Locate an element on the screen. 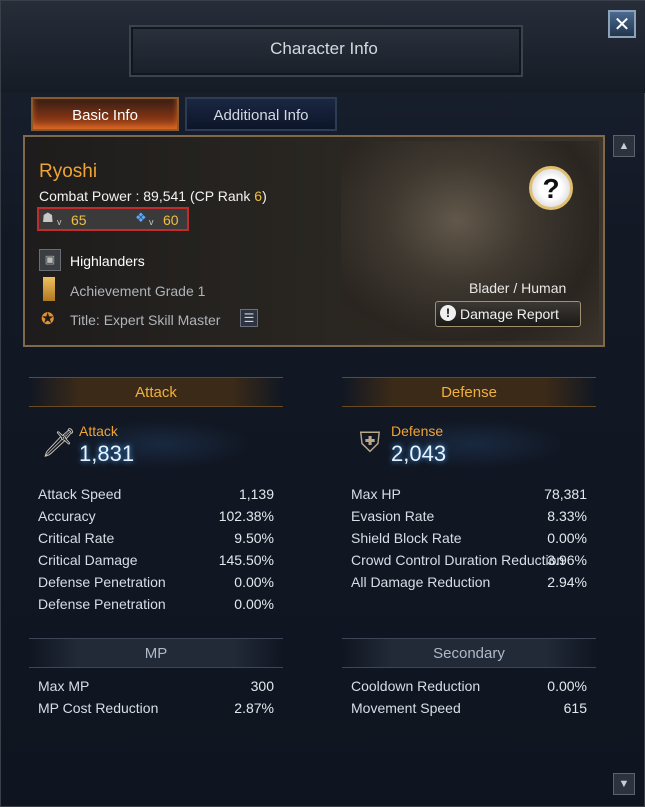 This screenshot has width=645, height=807. stat-value: 78,381 is located at coordinates (565, 494).